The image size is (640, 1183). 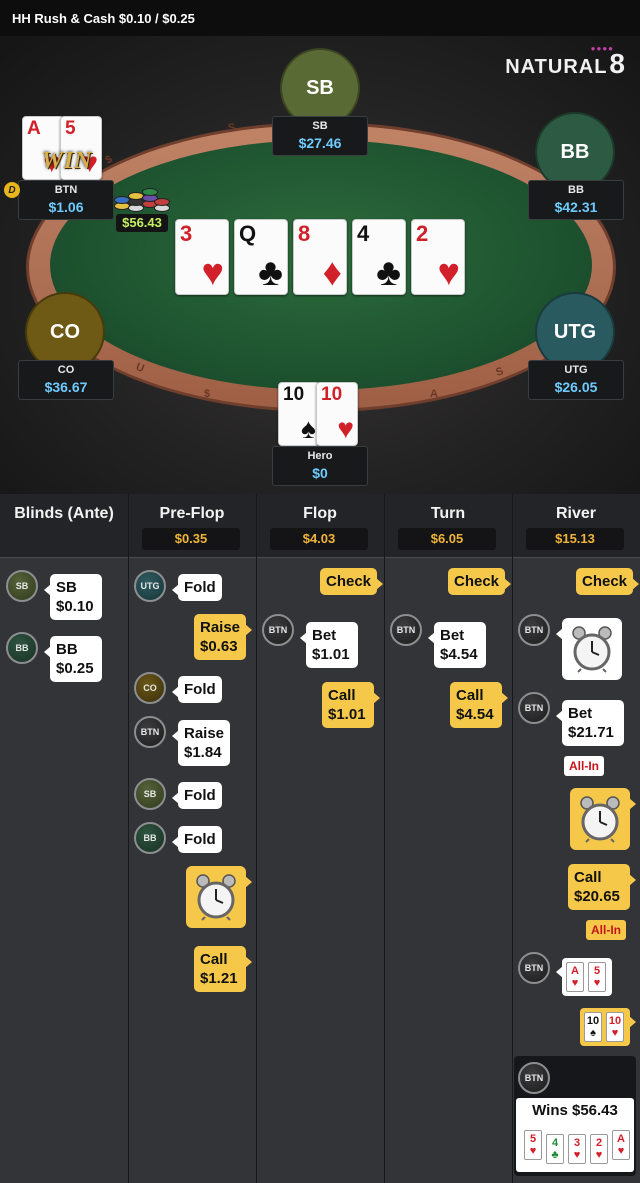 What do you see at coordinates (191, 539) in the screenshot?
I see `street-pot: $0.35` at bounding box center [191, 539].